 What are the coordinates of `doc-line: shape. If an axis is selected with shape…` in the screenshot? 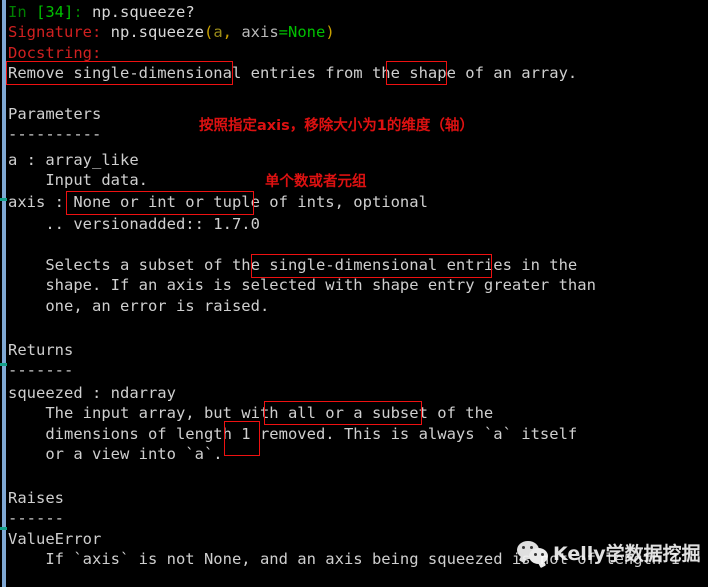 It's located at (302, 285).